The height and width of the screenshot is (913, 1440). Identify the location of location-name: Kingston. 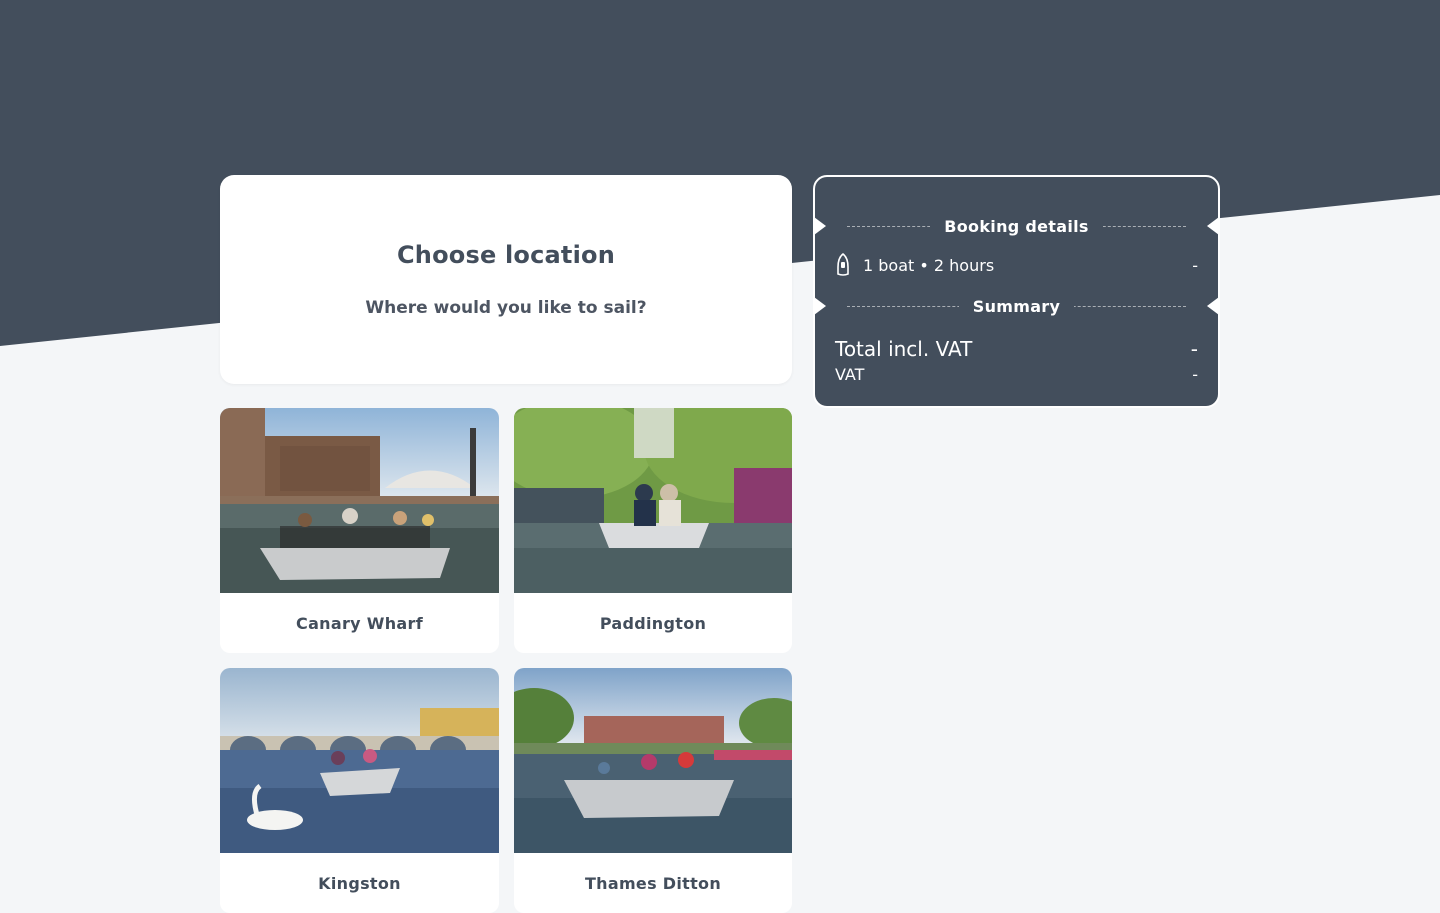
(359, 883).